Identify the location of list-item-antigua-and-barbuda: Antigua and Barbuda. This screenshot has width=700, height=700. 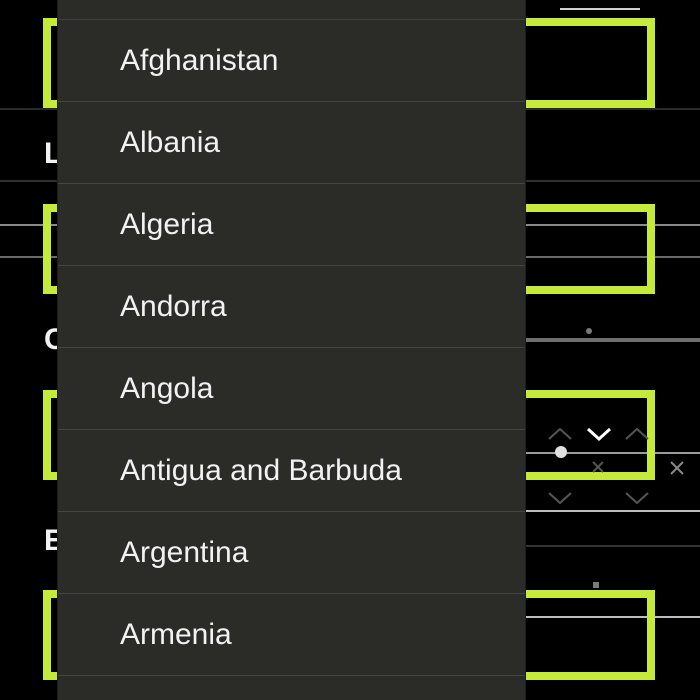
(291, 471).